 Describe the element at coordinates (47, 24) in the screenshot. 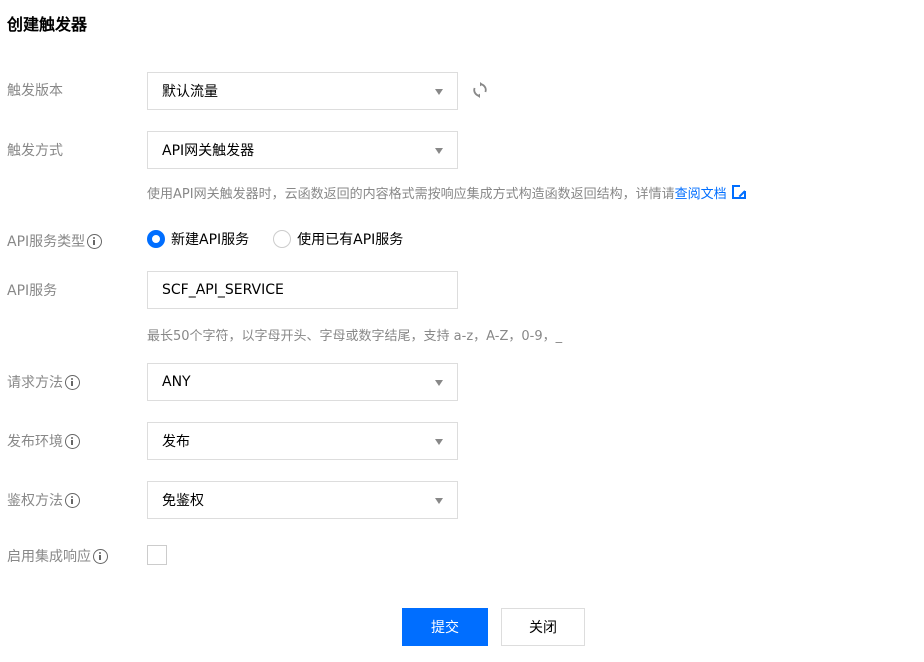

I see `page-title: 创建触发器` at that location.